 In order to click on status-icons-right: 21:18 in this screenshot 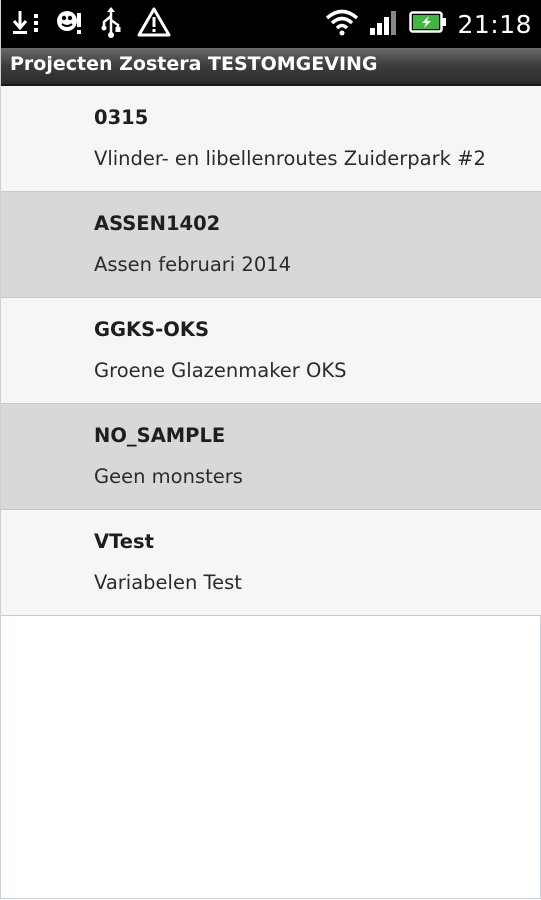, I will do `click(428, 24)`.